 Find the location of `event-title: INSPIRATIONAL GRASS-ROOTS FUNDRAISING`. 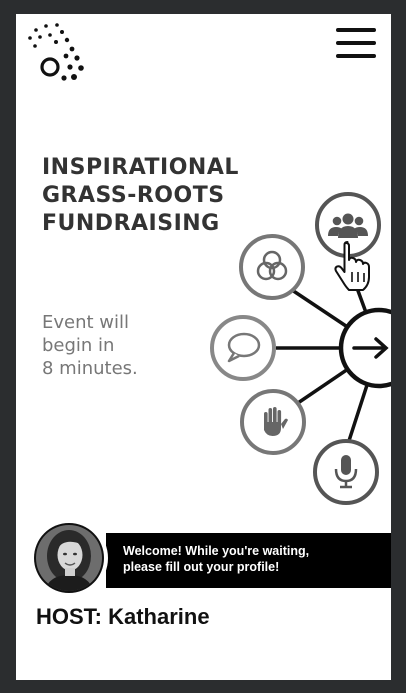

event-title: INSPIRATIONAL GRASS-ROOTS FUNDRAISING is located at coordinates (152, 196).